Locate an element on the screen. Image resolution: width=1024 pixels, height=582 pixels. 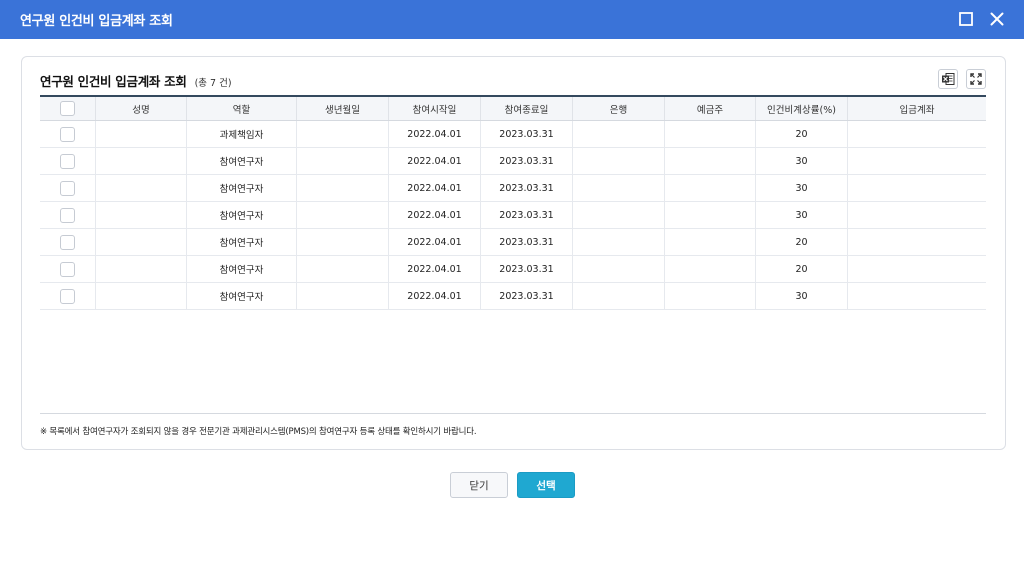
grid-divider is located at coordinates (513, 413).